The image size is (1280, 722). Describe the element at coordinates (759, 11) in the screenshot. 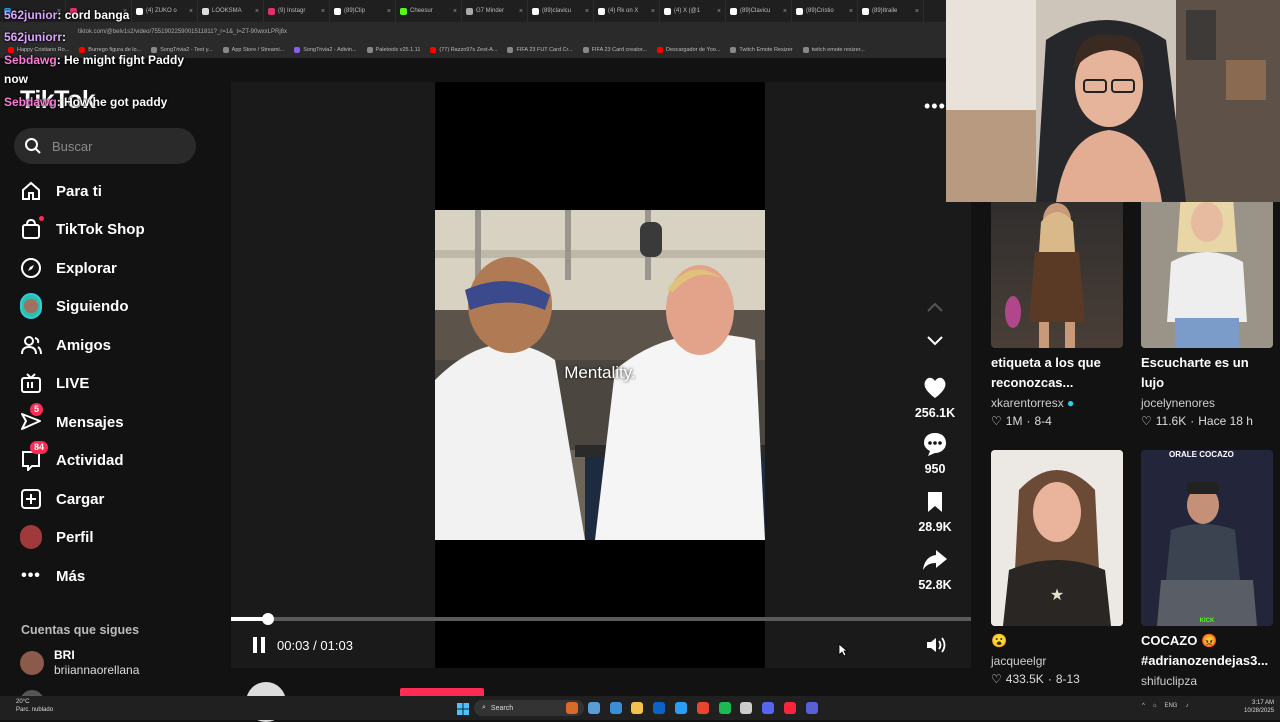

I see `browser-tab: (89)Clavicu ×` at that location.